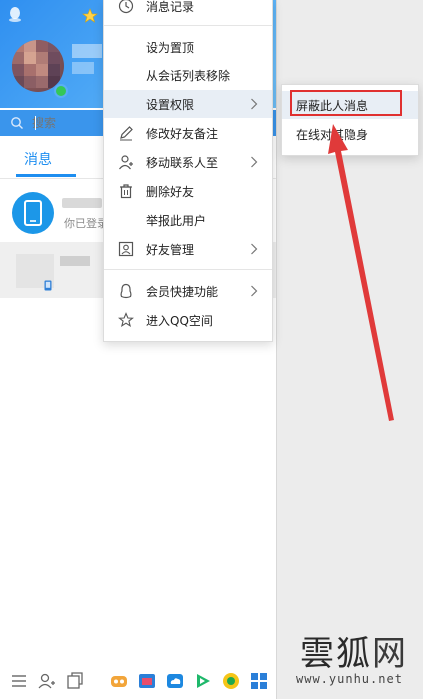  Describe the element at coordinates (361, 272) in the screenshot. I see `annotation-arrow` at that location.